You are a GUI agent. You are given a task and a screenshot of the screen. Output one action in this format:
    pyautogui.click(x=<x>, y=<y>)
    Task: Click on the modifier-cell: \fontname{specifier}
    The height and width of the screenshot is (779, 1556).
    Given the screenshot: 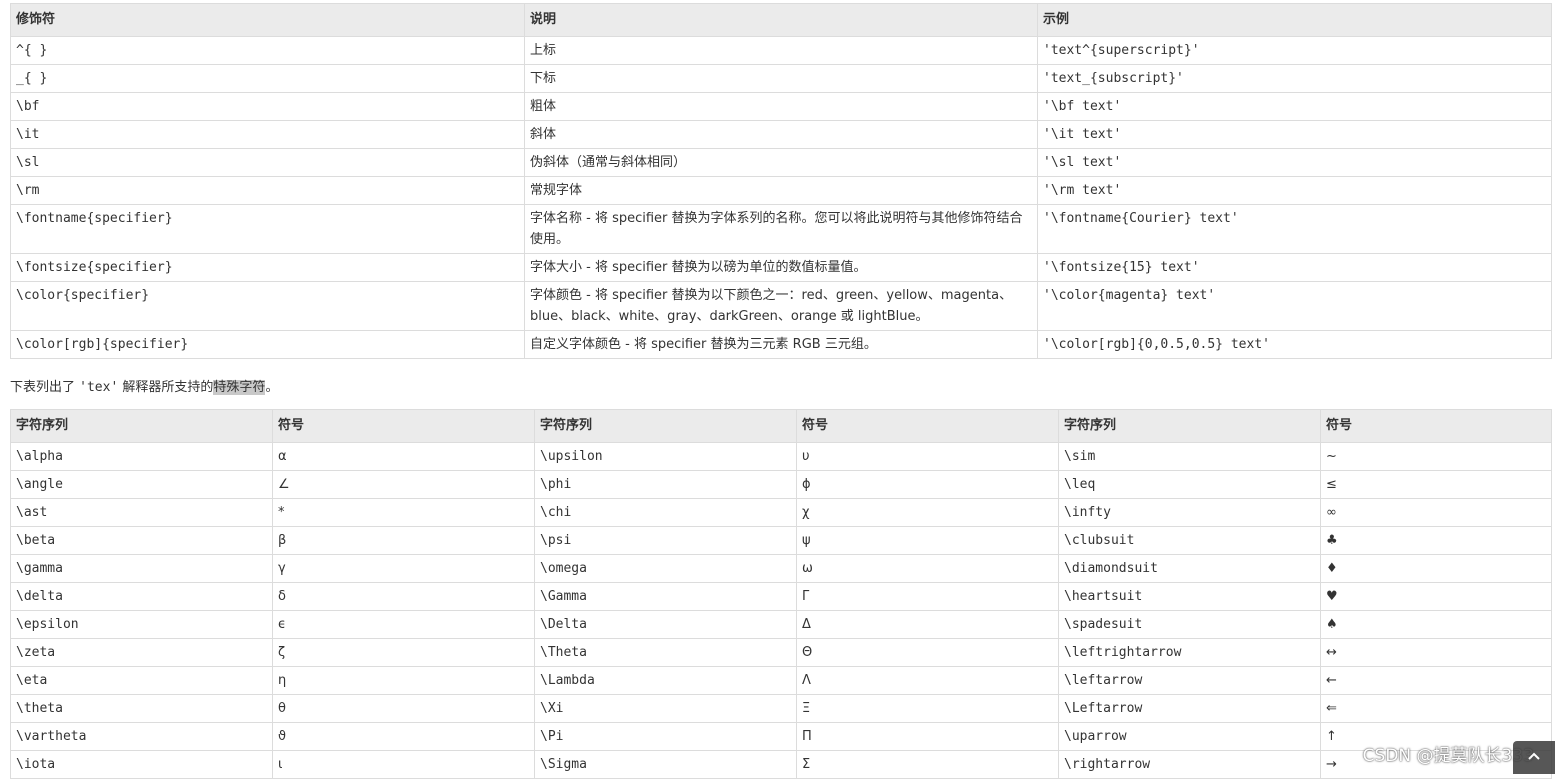 What is the action you would take?
    pyautogui.click(x=267, y=229)
    